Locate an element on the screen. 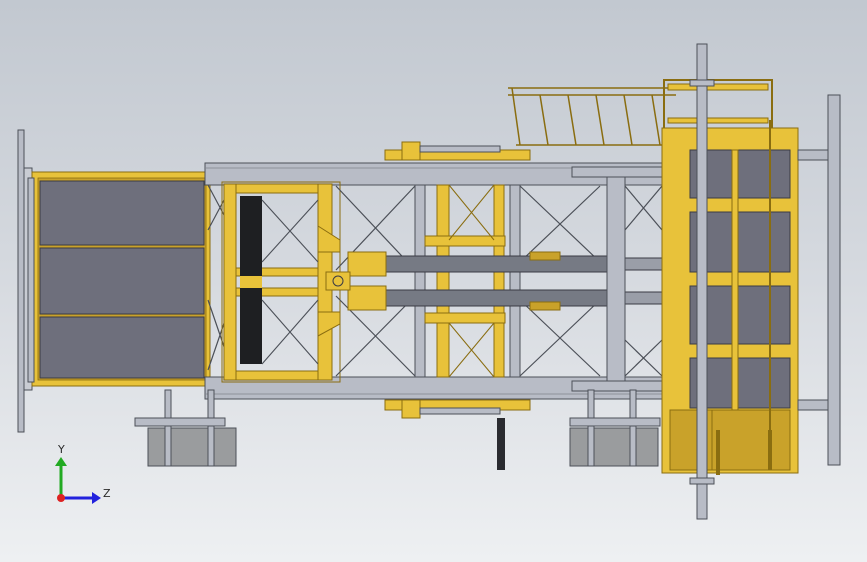 This screenshot has height=562, width=867. center-posts is located at coordinates (467, 281).